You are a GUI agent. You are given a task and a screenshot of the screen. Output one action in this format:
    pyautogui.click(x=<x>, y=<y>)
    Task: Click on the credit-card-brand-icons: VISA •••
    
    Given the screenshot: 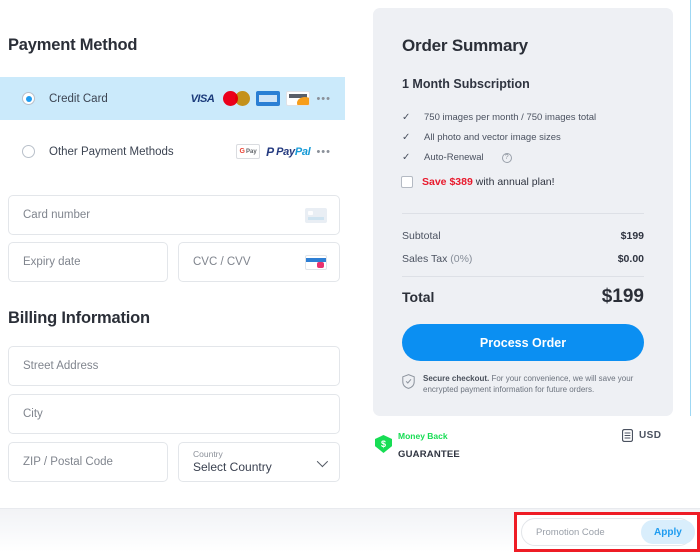 What is the action you would take?
    pyautogui.click(x=259, y=98)
    